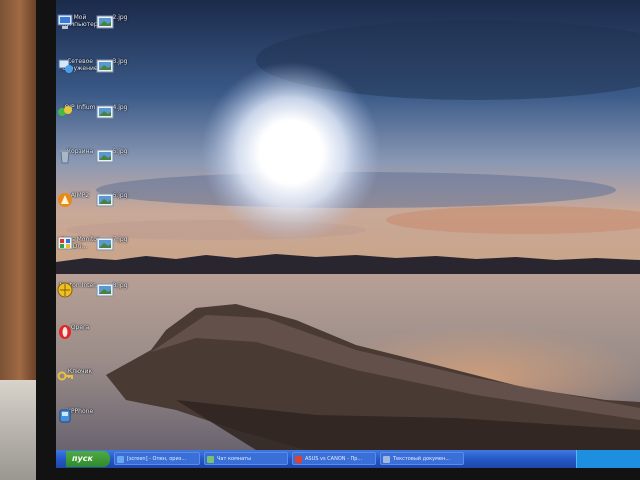 The height and width of the screenshot is (480, 640). I want to click on my-computer-icon, so click(65, 21).